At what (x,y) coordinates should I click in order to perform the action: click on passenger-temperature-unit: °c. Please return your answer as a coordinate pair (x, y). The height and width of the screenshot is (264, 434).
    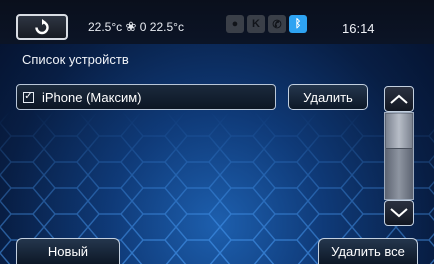
    Looking at the image, I should click on (178, 27).